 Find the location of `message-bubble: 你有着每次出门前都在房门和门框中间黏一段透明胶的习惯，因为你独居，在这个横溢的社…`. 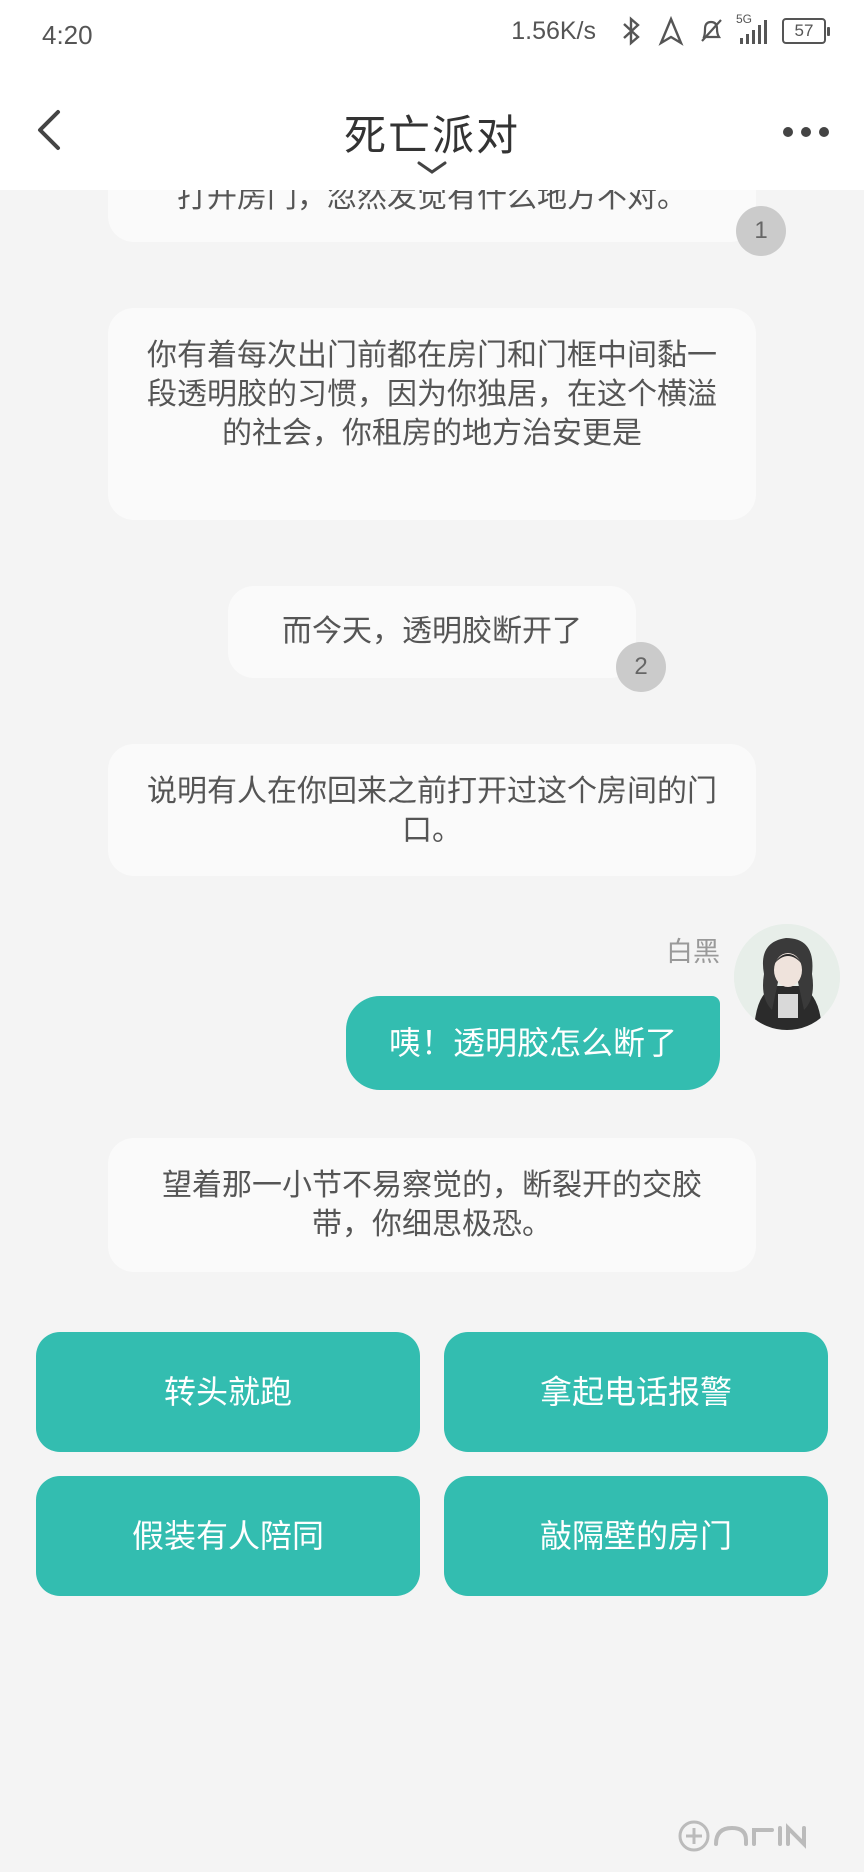

message-bubble: 你有着每次出门前都在房门和门框中间黏一段透明胶的习惯，因为你独居，在这个横溢的社… is located at coordinates (432, 414).